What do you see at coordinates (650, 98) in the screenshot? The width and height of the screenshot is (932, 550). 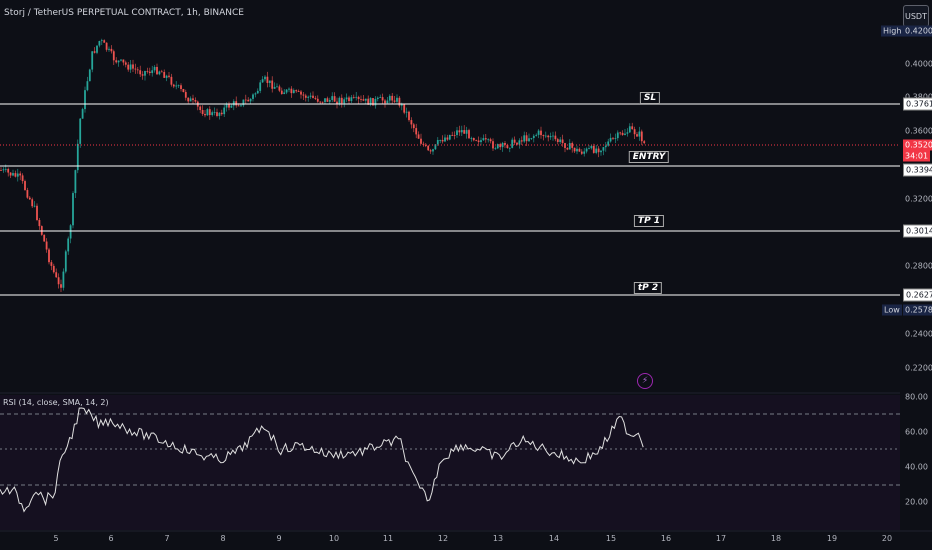 I see `sl-label: SL` at bounding box center [650, 98].